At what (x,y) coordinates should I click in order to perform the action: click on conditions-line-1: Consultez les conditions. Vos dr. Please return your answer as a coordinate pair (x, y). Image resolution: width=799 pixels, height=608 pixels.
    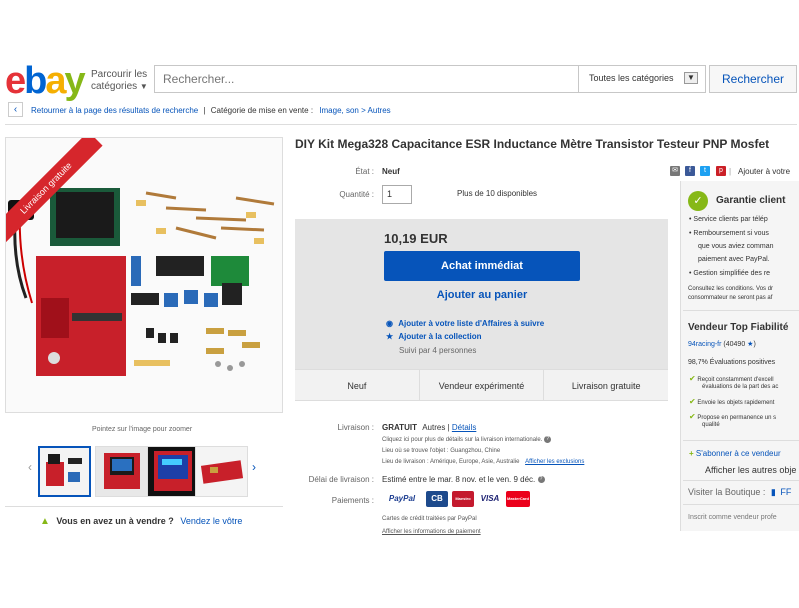
    Looking at the image, I should click on (731, 289).